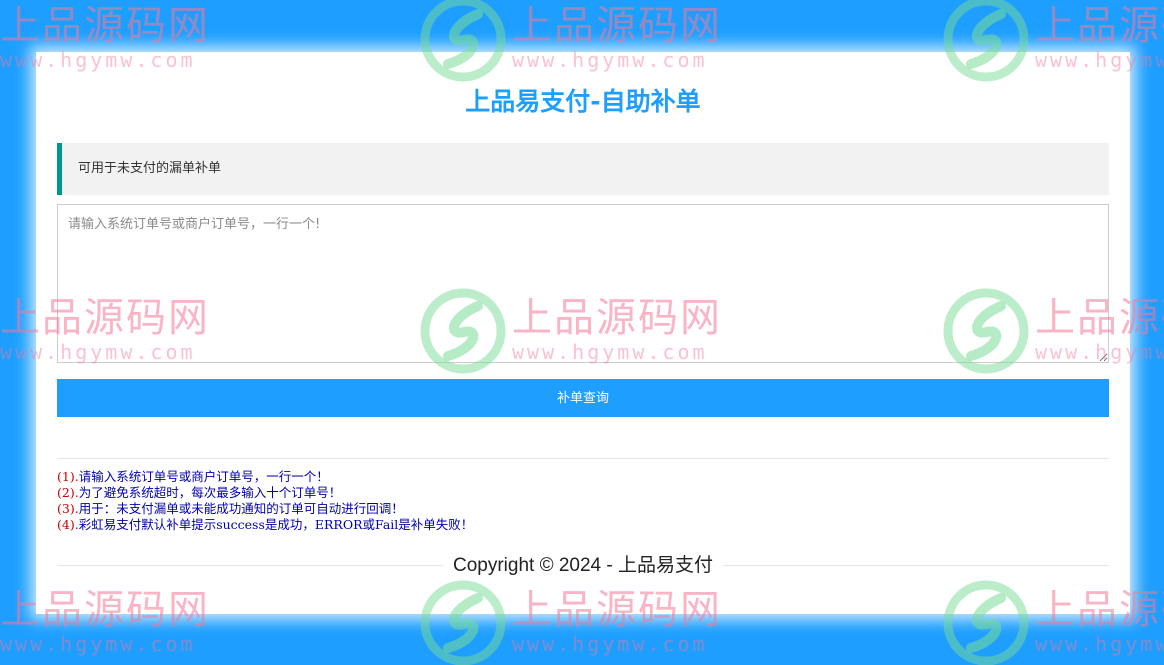 The width and height of the screenshot is (1164, 665). Describe the element at coordinates (583, 398) in the screenshot. I see `query-submit-button: 补单查询` at that location.